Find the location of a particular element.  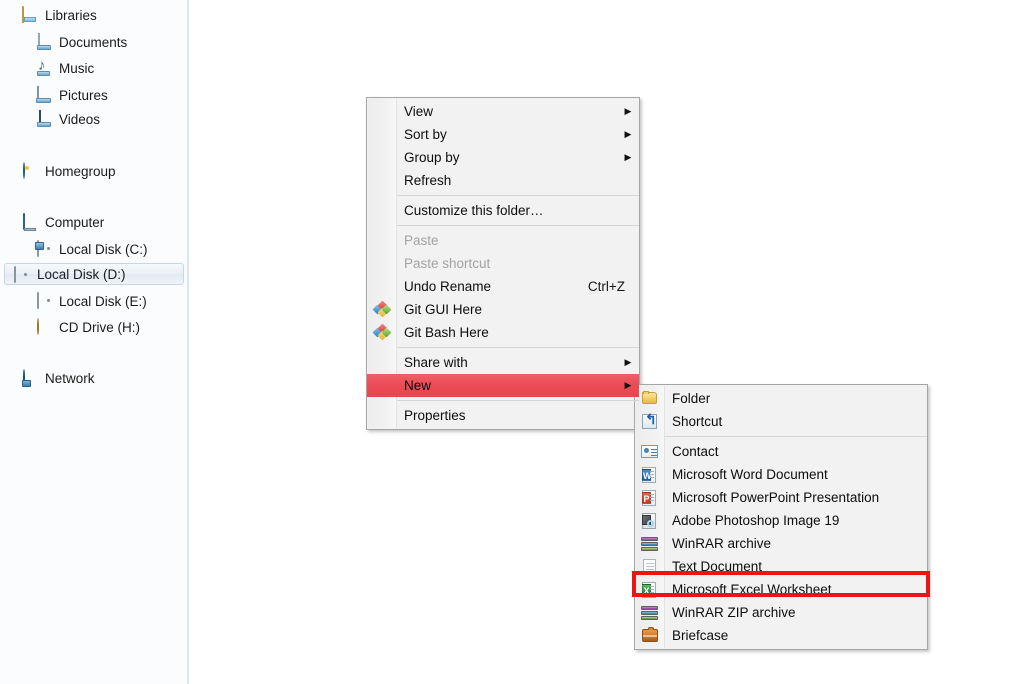

homegroup-icon is located at coordinates (30, 170).